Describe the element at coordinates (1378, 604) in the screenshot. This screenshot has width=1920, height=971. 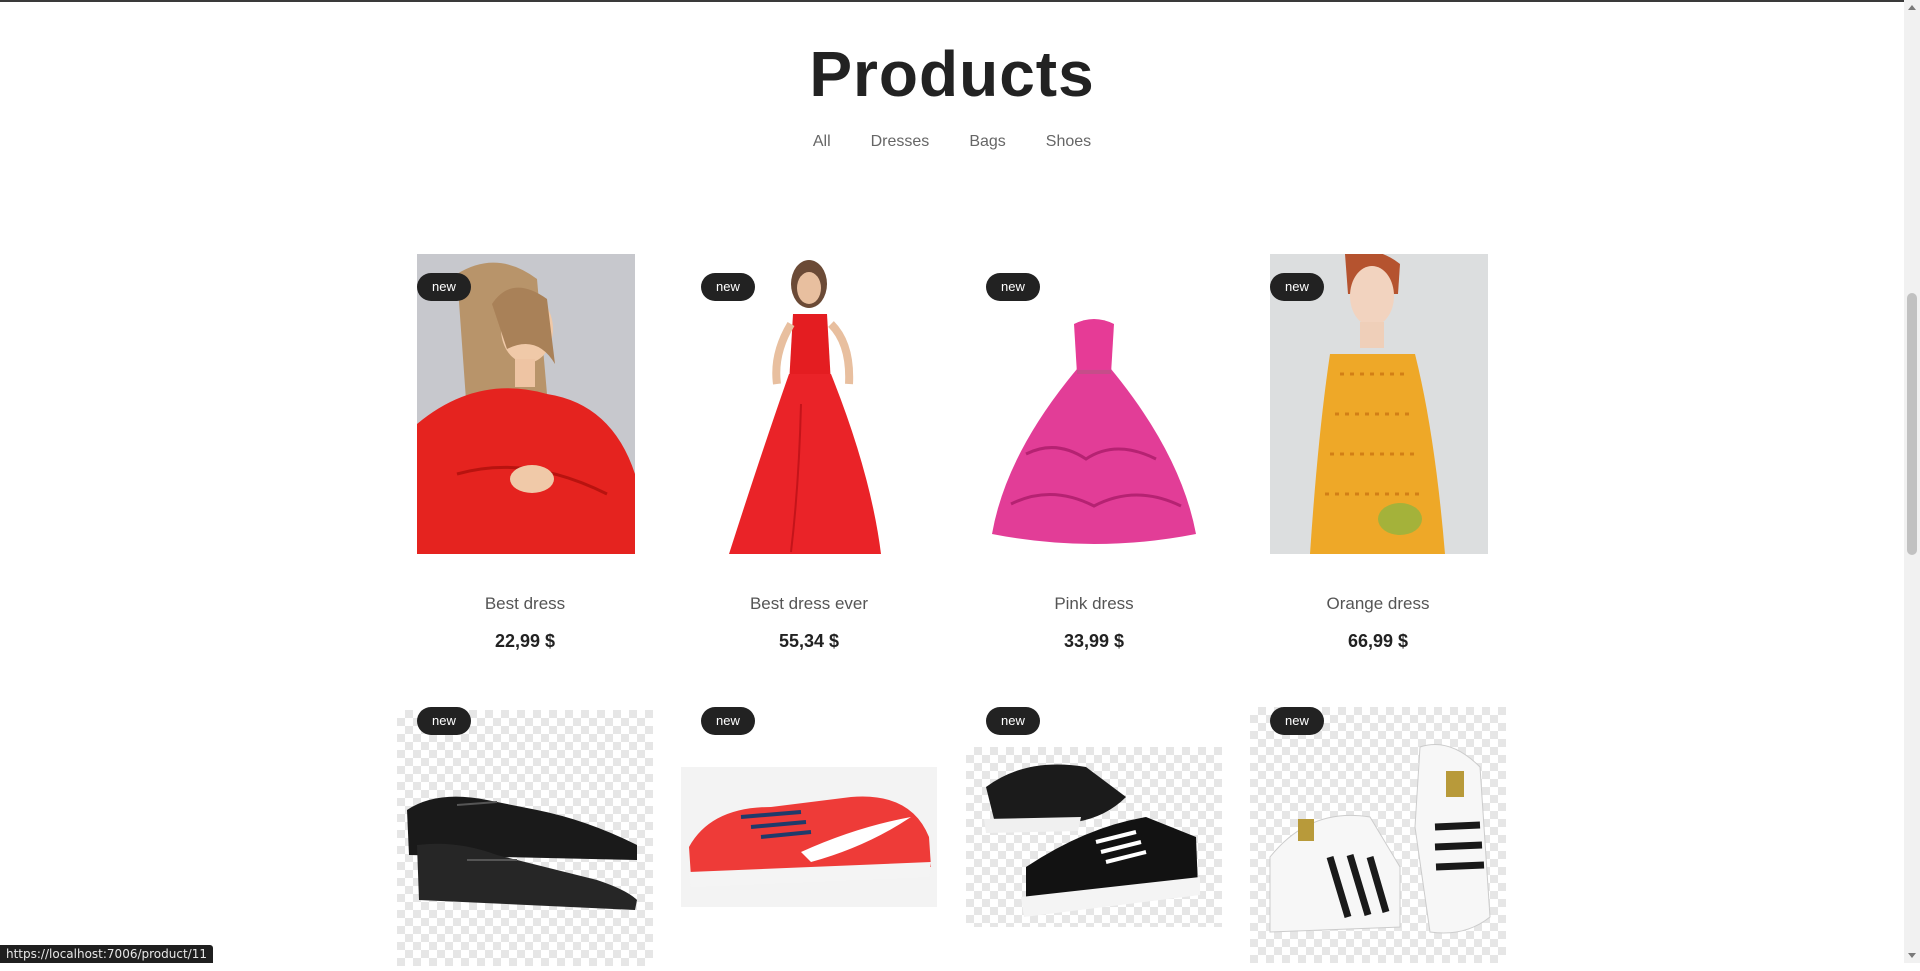
I see `product-name: Orange dress` at that location.